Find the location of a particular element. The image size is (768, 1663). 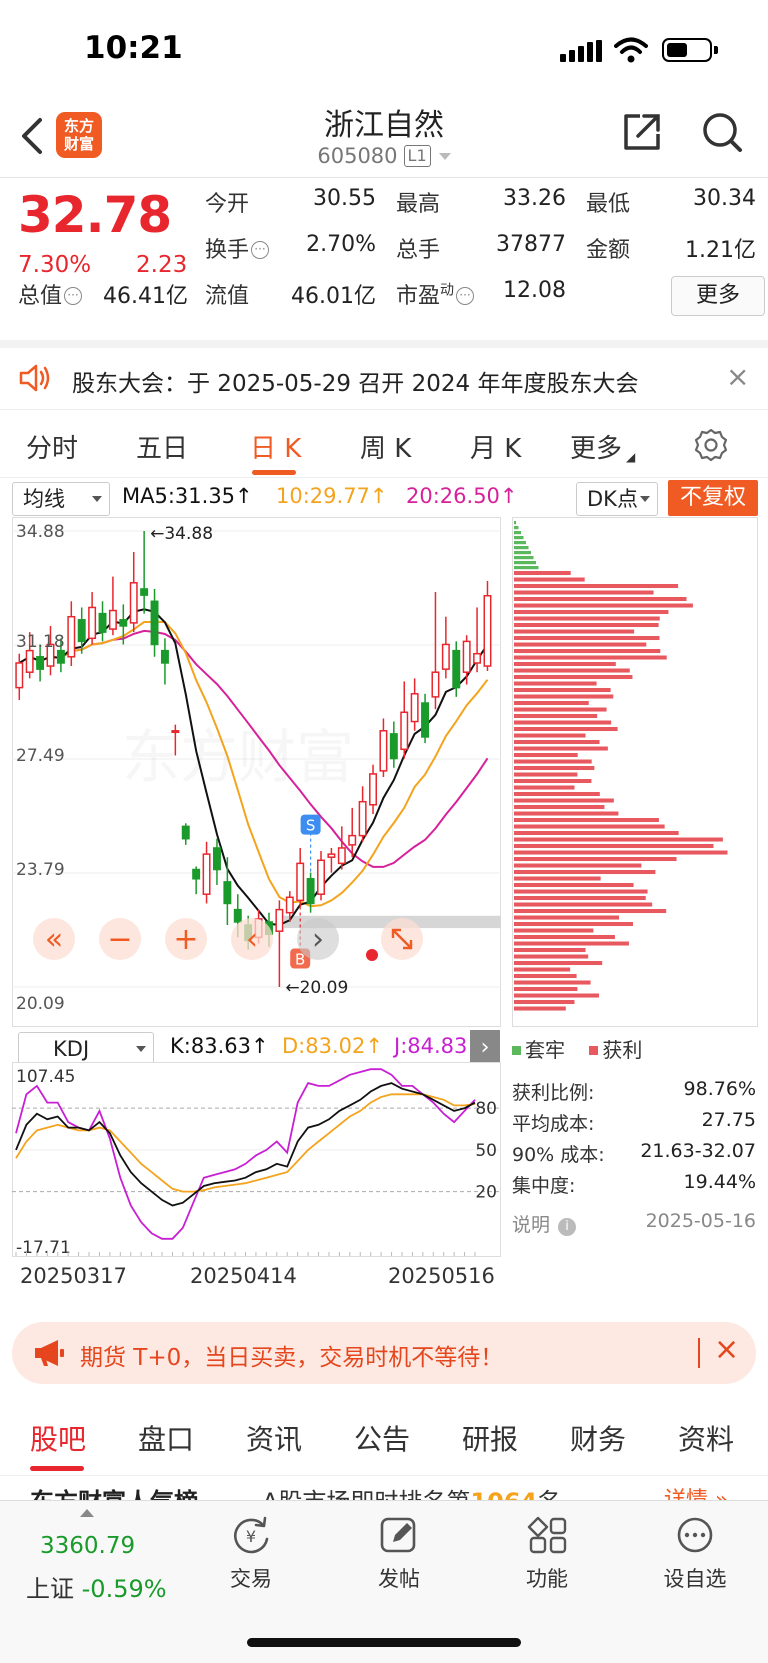

nav-trade: ¥ 交易 is located at coordinates (251, 1554).